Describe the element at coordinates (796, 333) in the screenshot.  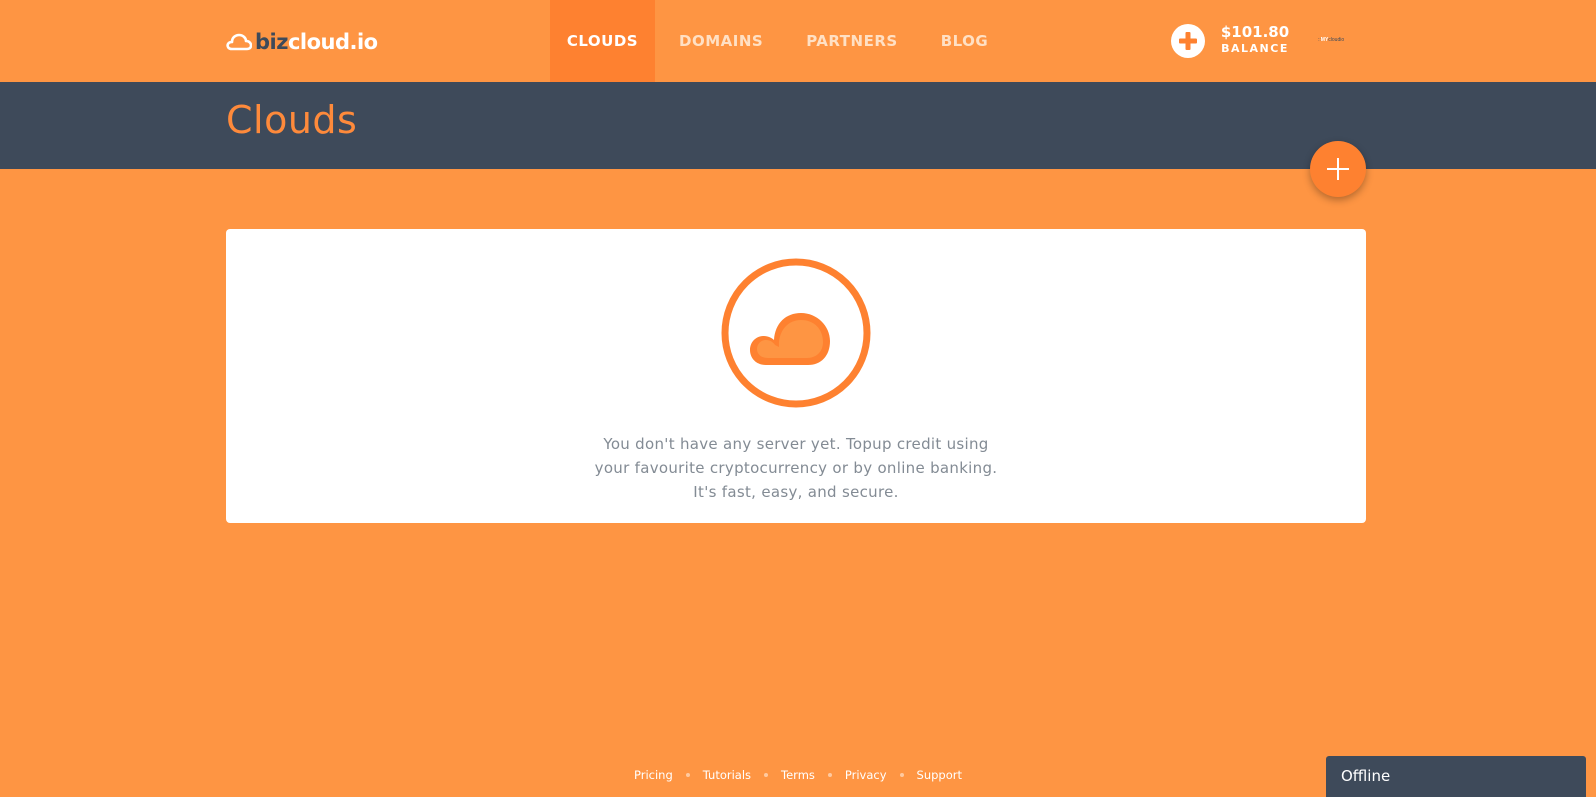
I see `cloud-icon` at that location.